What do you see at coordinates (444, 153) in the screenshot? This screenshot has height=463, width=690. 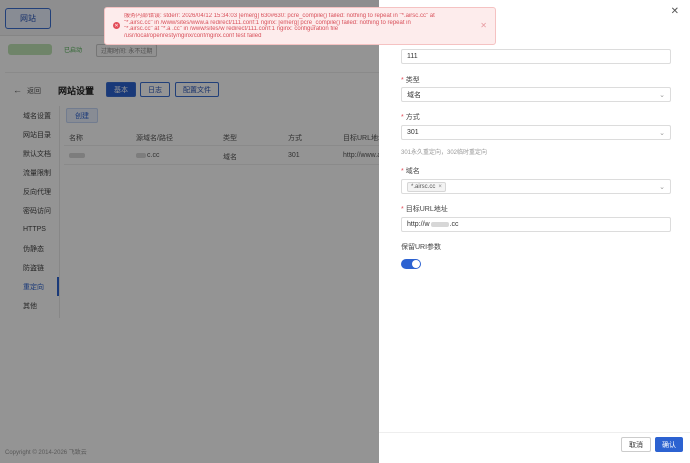 I see `method-hint: 301永久重定向，302临时重定向` at bounding box center [444, 153].